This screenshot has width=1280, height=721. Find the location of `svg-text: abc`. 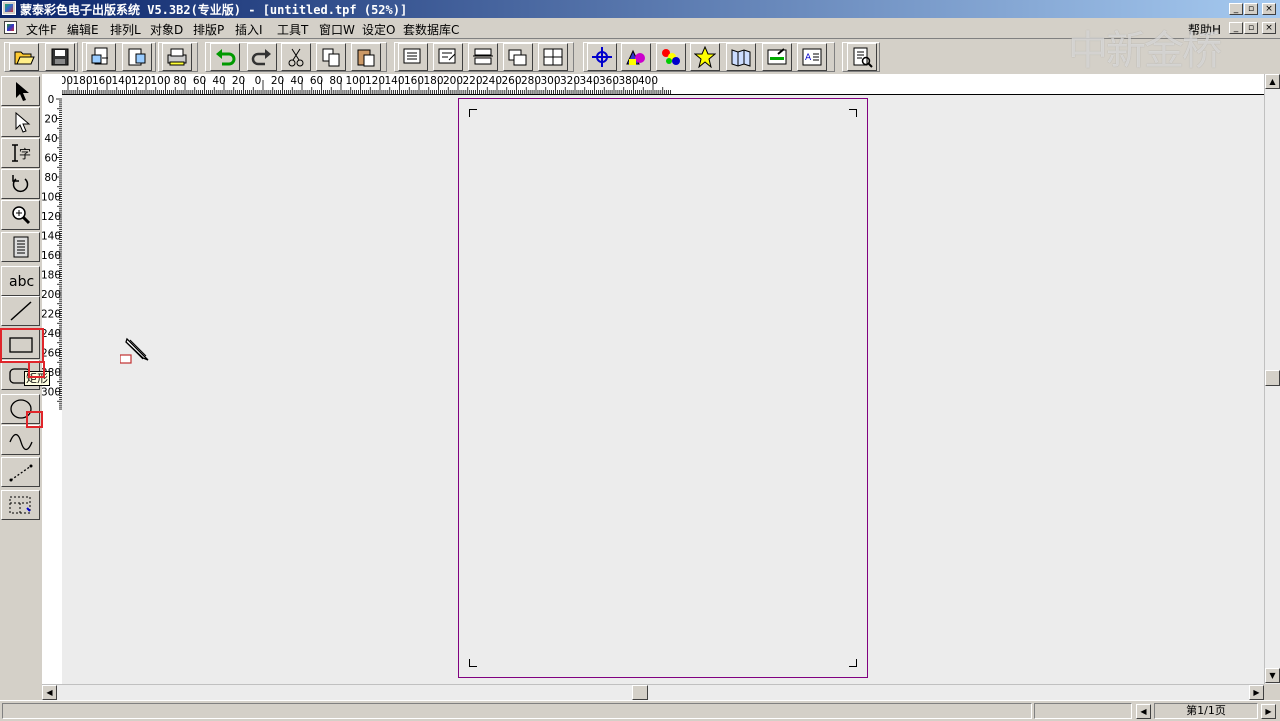

svg-text: abc is located at coordinates (21, 282).